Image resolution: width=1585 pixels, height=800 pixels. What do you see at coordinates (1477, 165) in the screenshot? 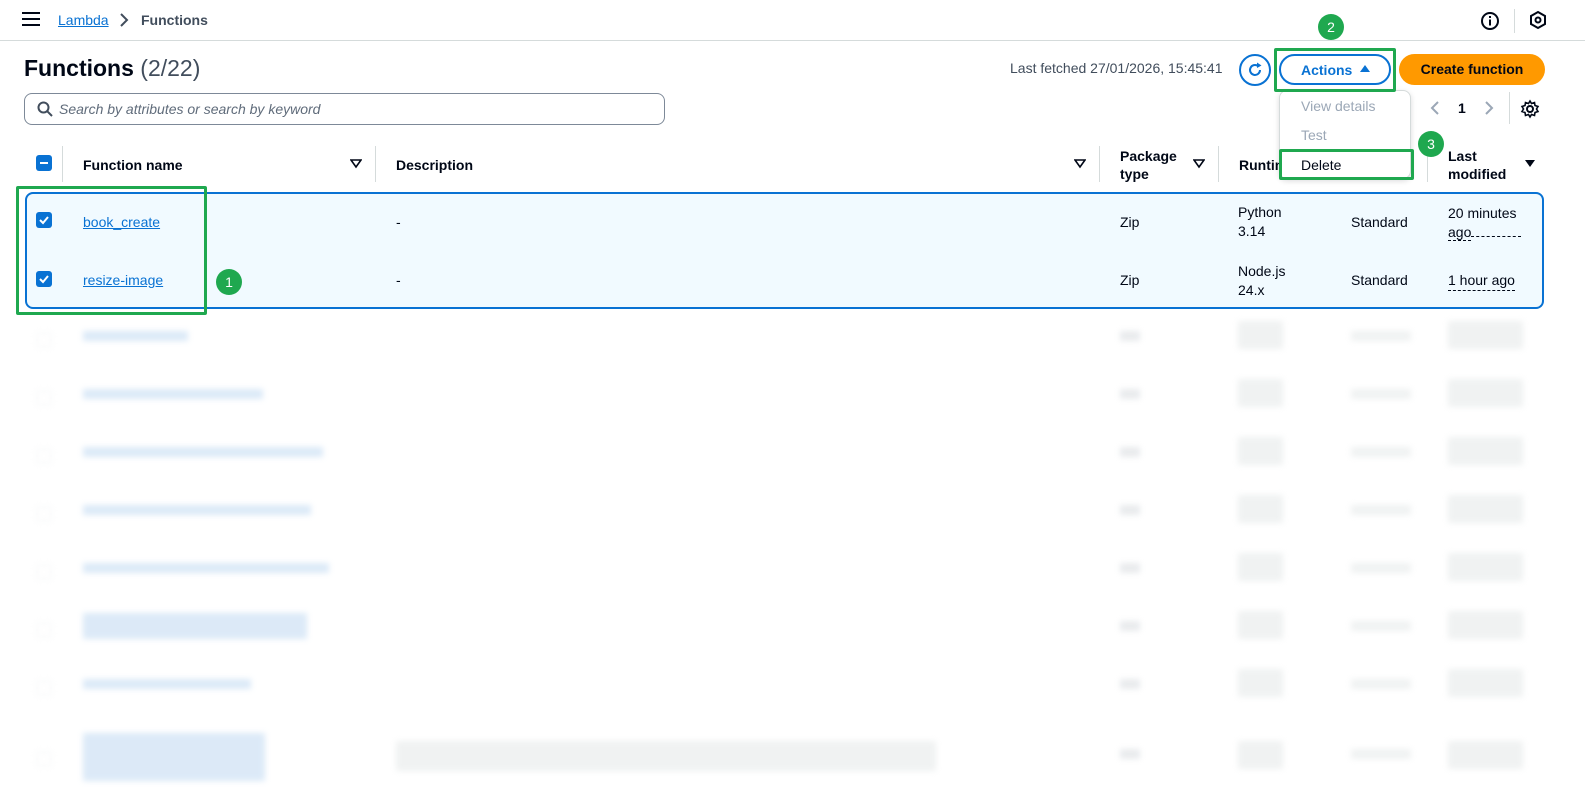
I see `column-header-last-modified: Last modified` at bounding box center [1477, 165].